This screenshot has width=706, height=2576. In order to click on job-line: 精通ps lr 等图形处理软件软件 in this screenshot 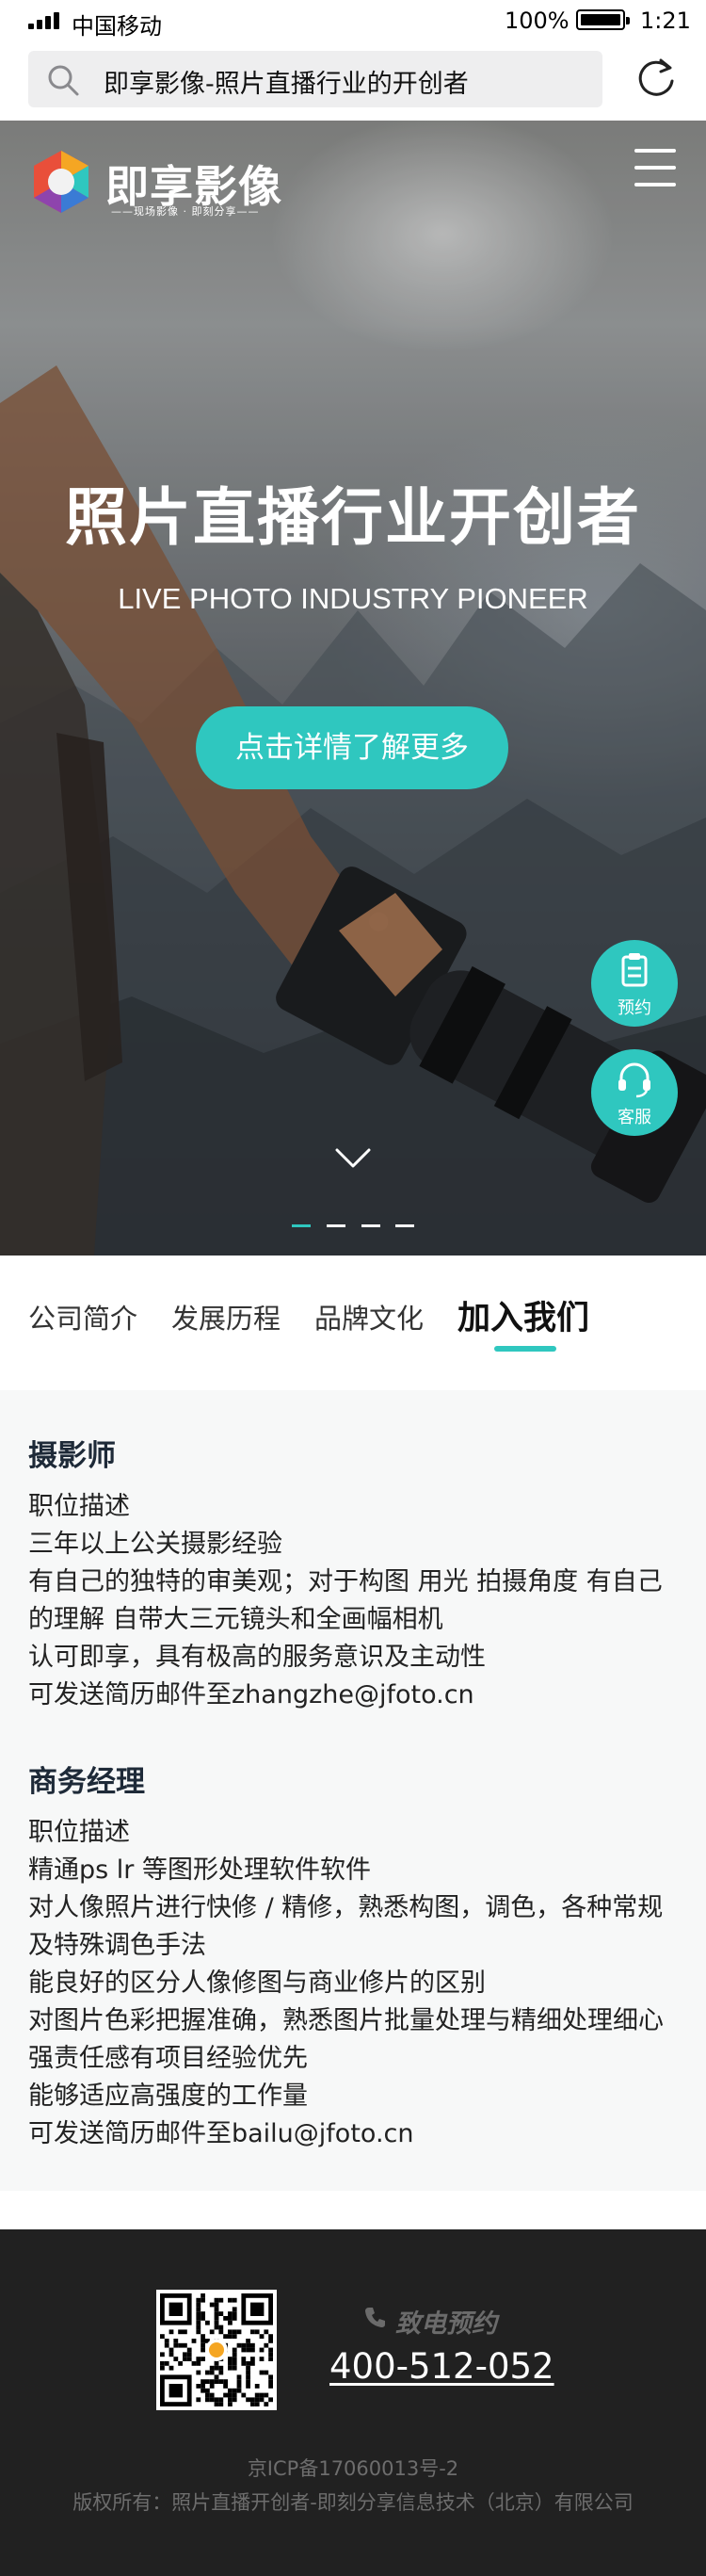, I will do `click(199, 1870)`.